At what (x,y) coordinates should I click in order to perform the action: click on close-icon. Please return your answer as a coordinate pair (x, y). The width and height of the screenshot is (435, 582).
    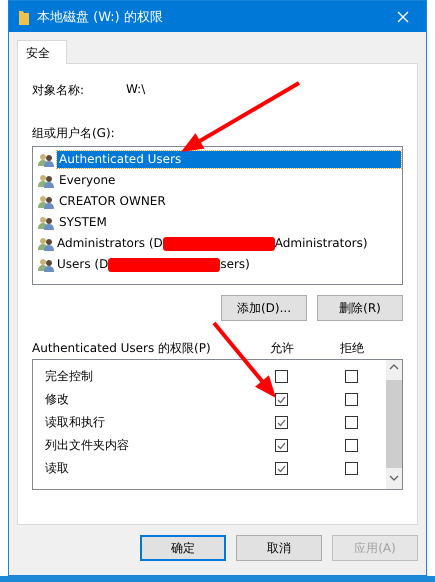
    Looking at the image, I should click on (403, 16).